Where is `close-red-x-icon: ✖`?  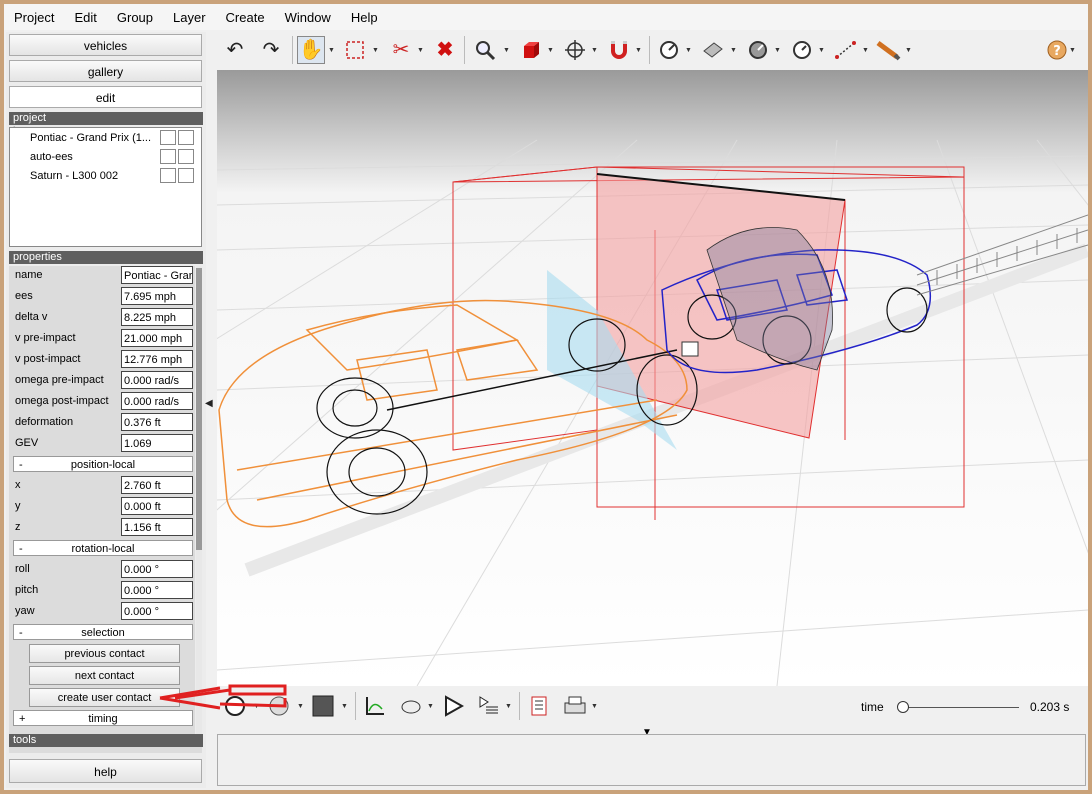
close-red-x-icon: ✖ is located at coordinates (445, 50).